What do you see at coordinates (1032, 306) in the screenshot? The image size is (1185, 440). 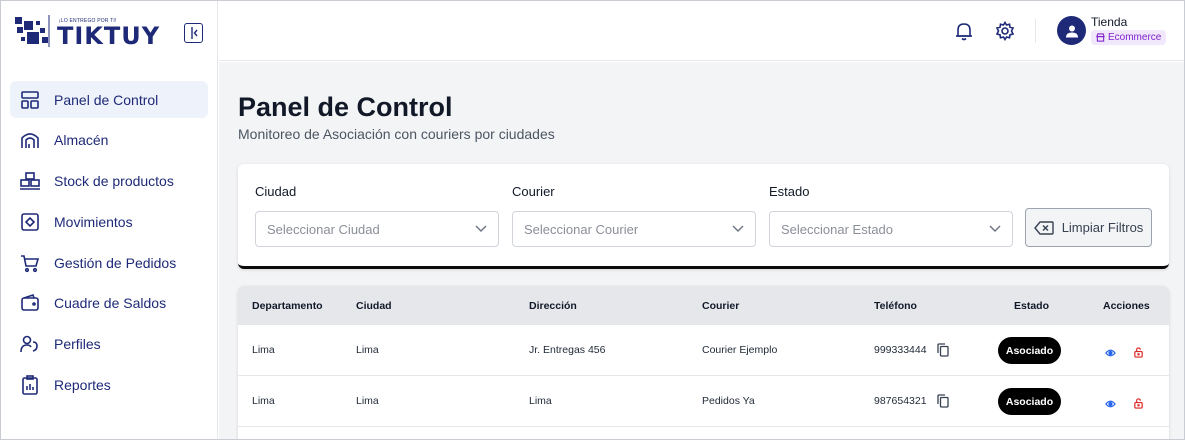 I see `column-header: Estado` at bounding box center [1032, 306].